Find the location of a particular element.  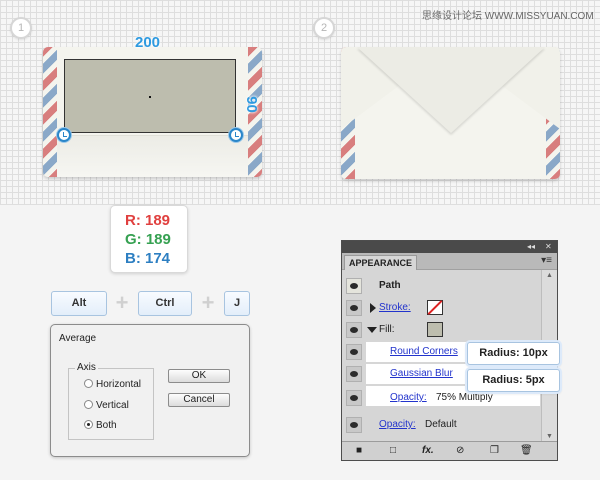

expand-right-icon is located at coordinates (373, 308).